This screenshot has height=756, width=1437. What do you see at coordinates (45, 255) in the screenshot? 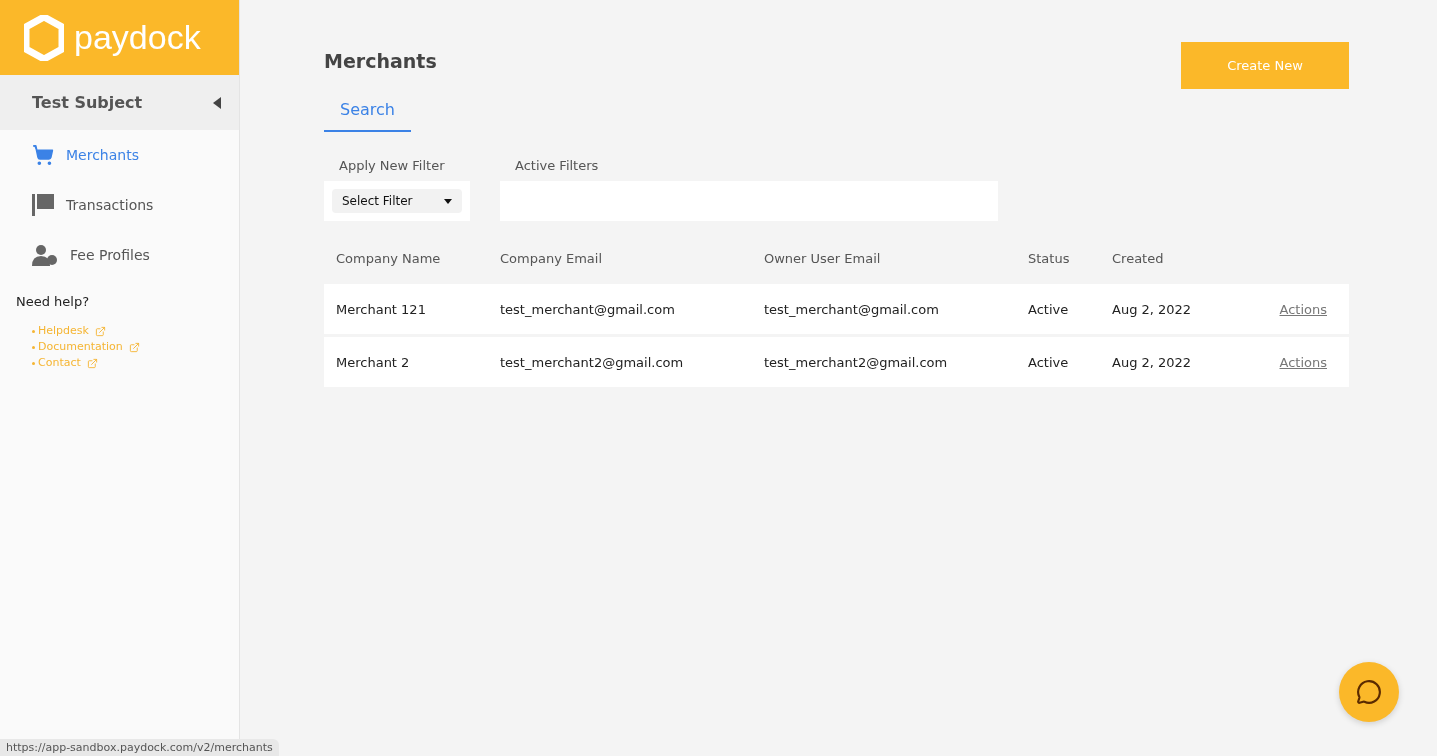
I see `user-icon` at bounding box center [45, 255].